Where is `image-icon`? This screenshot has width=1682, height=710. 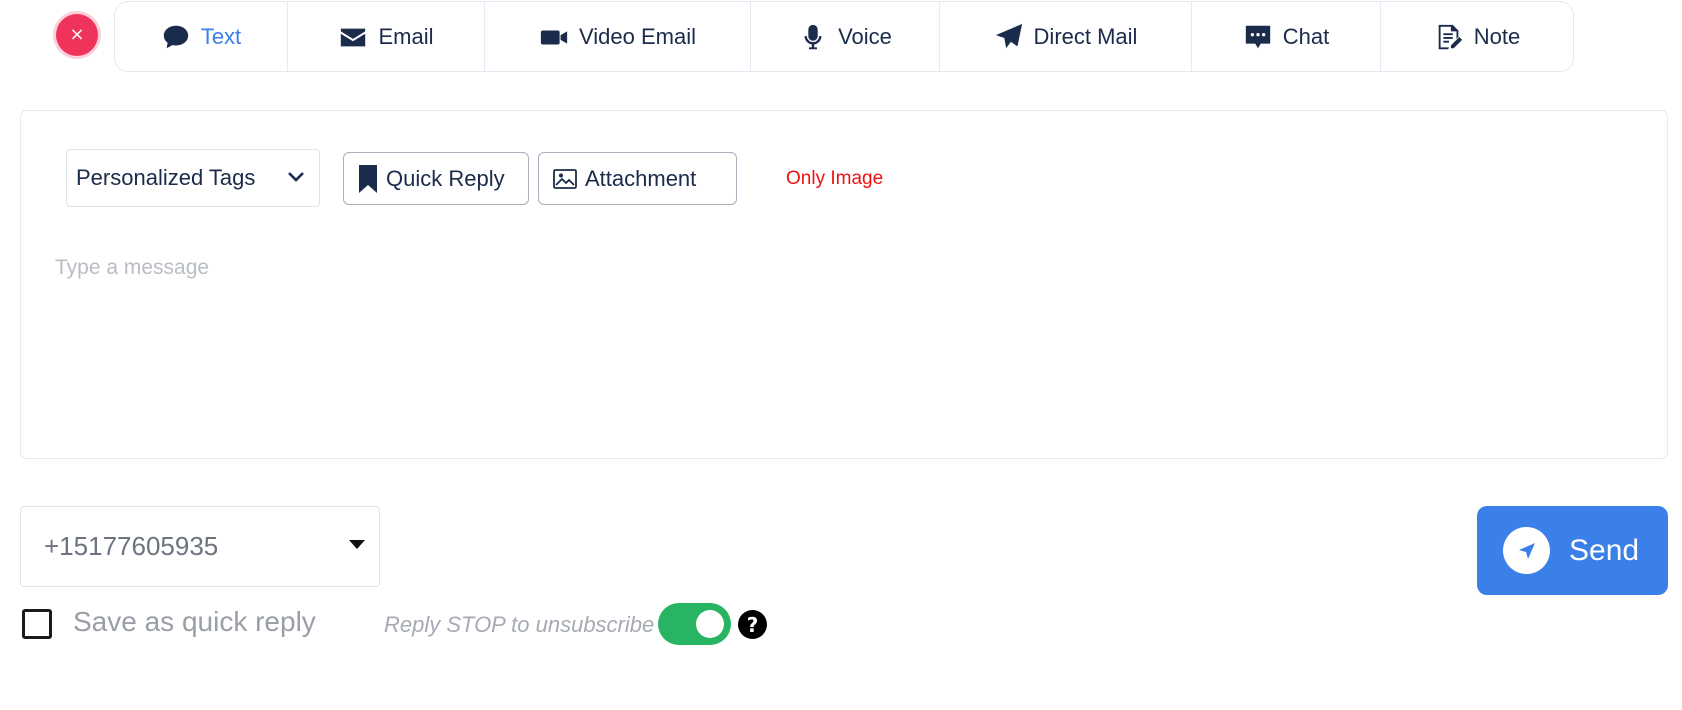 image-icon is located at coordinates (565, 178).